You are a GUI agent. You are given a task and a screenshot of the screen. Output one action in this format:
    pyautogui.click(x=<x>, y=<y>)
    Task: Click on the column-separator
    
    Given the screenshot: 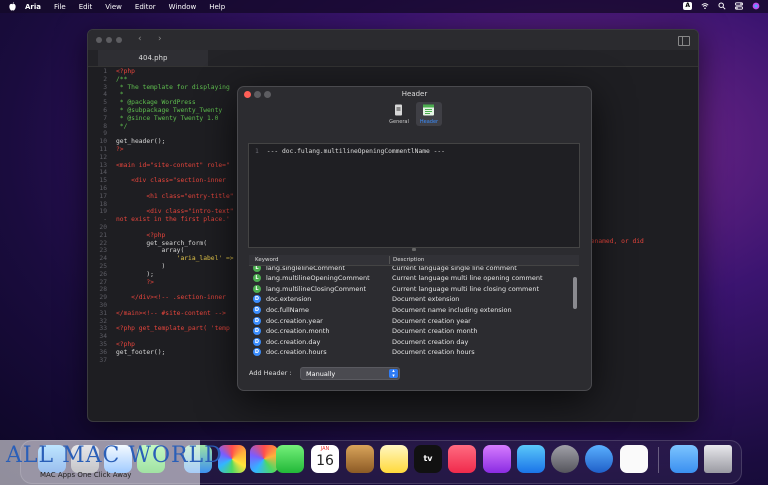 What is the action you would take?
    pyautogui.click(x=389, y=260)
    